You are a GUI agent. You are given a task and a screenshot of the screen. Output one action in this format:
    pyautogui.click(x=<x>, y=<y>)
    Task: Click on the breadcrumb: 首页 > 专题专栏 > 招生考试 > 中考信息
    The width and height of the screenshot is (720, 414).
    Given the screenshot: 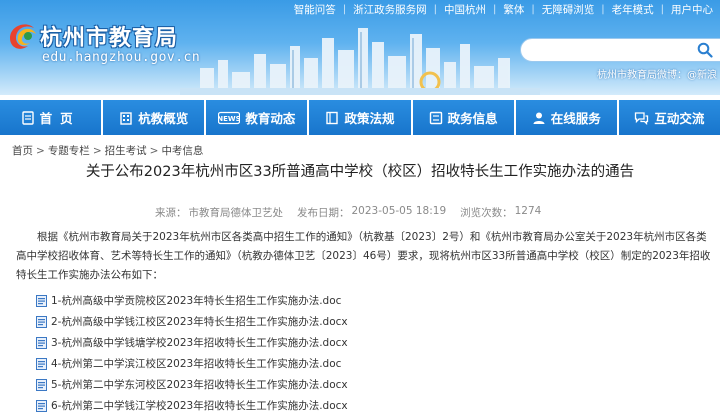 What is the action you would take?
    pyautogui.click(x=108, y=150)
    